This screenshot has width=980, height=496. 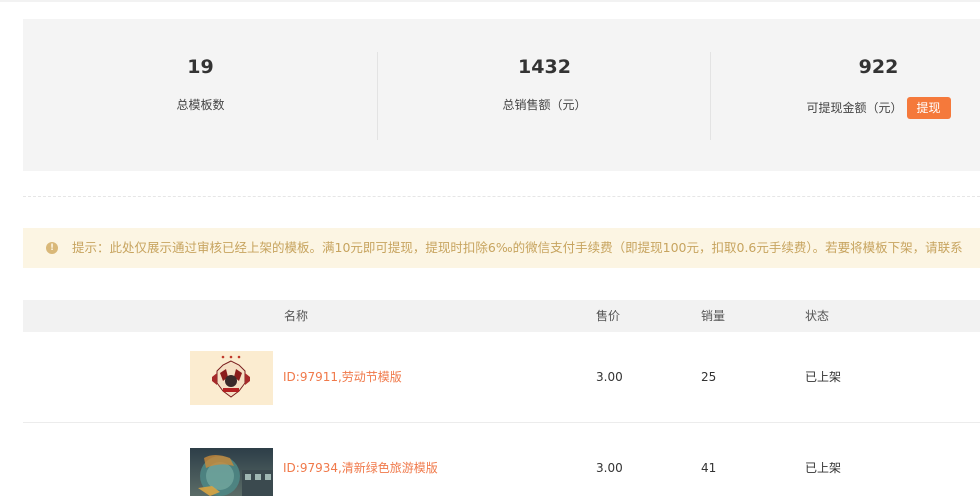 What do you see at coordinates (544, 95) in the screenshot?
I see `stat-total-sales: 1432 总销售额（元）` at bounding box center [544, 95].